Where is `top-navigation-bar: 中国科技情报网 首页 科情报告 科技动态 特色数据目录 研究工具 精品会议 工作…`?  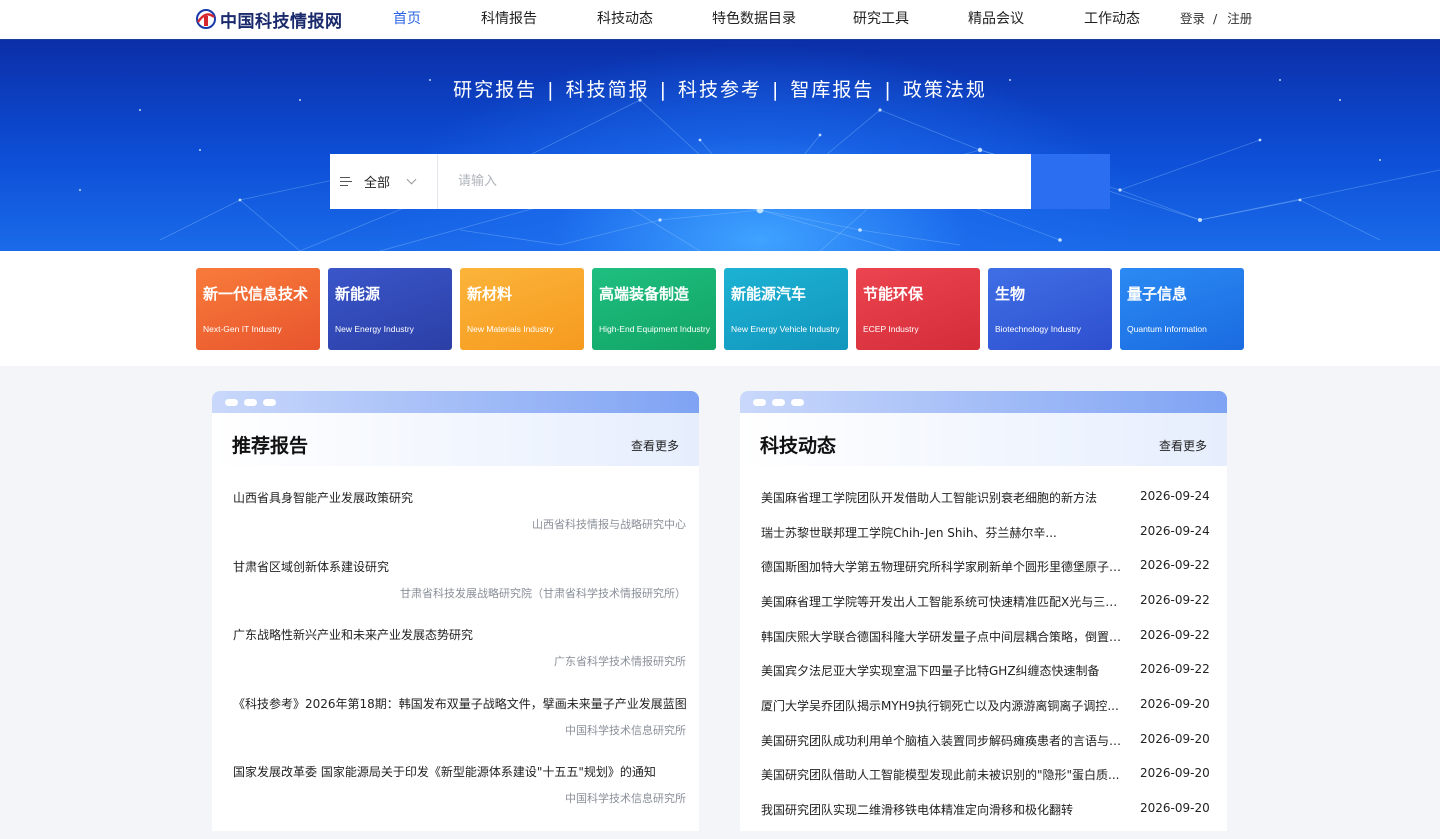 top-navigation-bar: 中国科技情报网 首页 科情报告 科技动态 特色数据目录 研究工具 精品会议 工作… is located at coordinates (720, 20).